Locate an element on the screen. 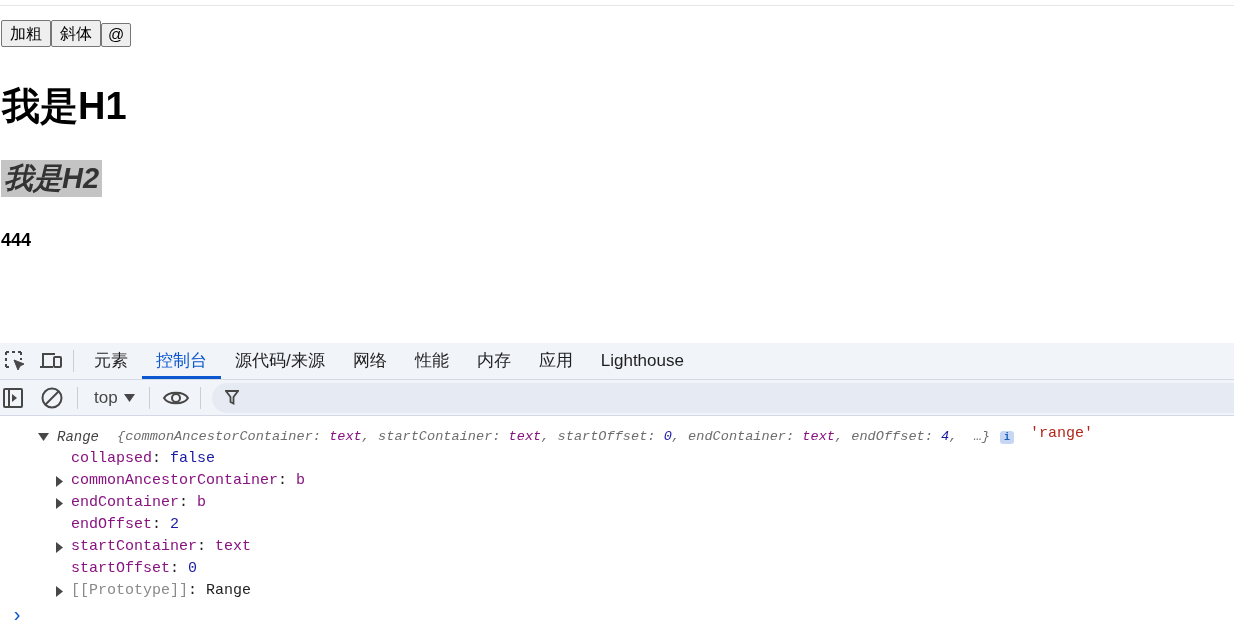  tab: Lighthouse is located at coordinates (642, 361).